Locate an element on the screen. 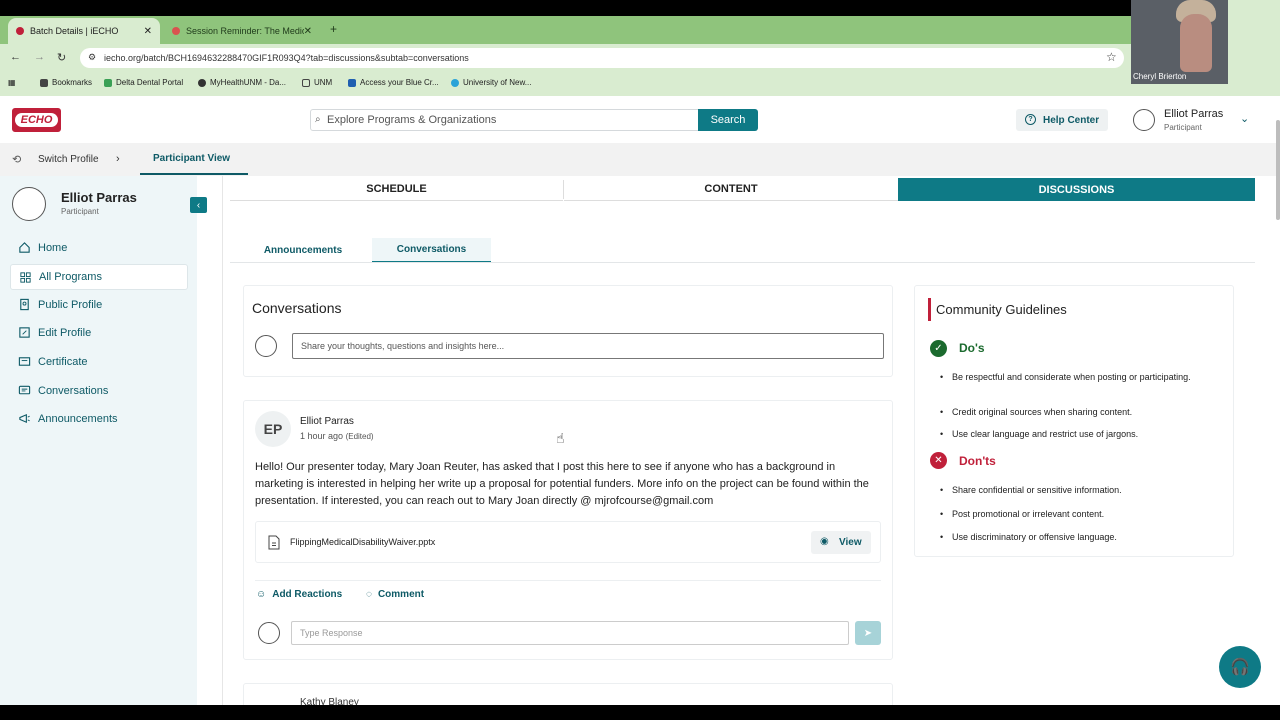  sidebar-item-certificate: Certificate is located at coordinates (99, 362).